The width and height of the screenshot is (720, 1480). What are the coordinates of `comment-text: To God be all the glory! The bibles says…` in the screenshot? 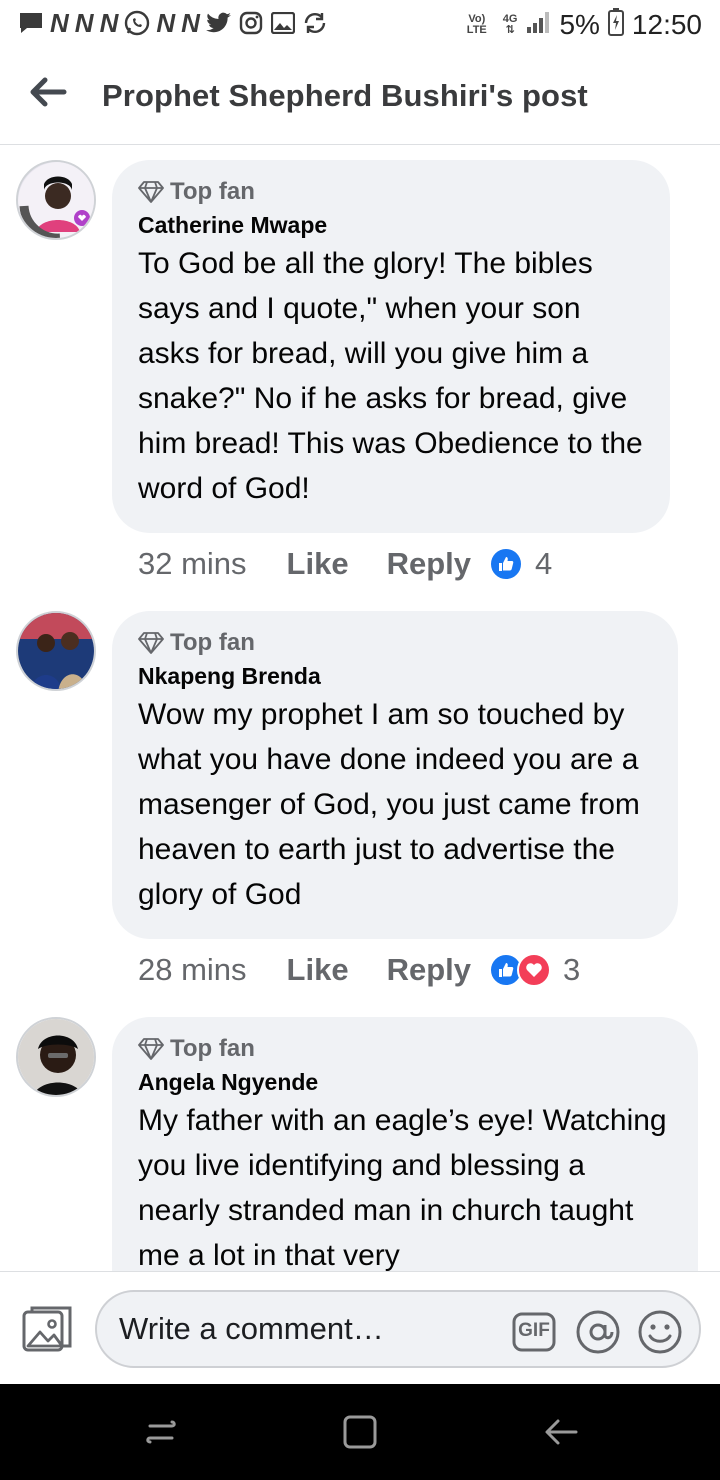 It's located at (390, 376).